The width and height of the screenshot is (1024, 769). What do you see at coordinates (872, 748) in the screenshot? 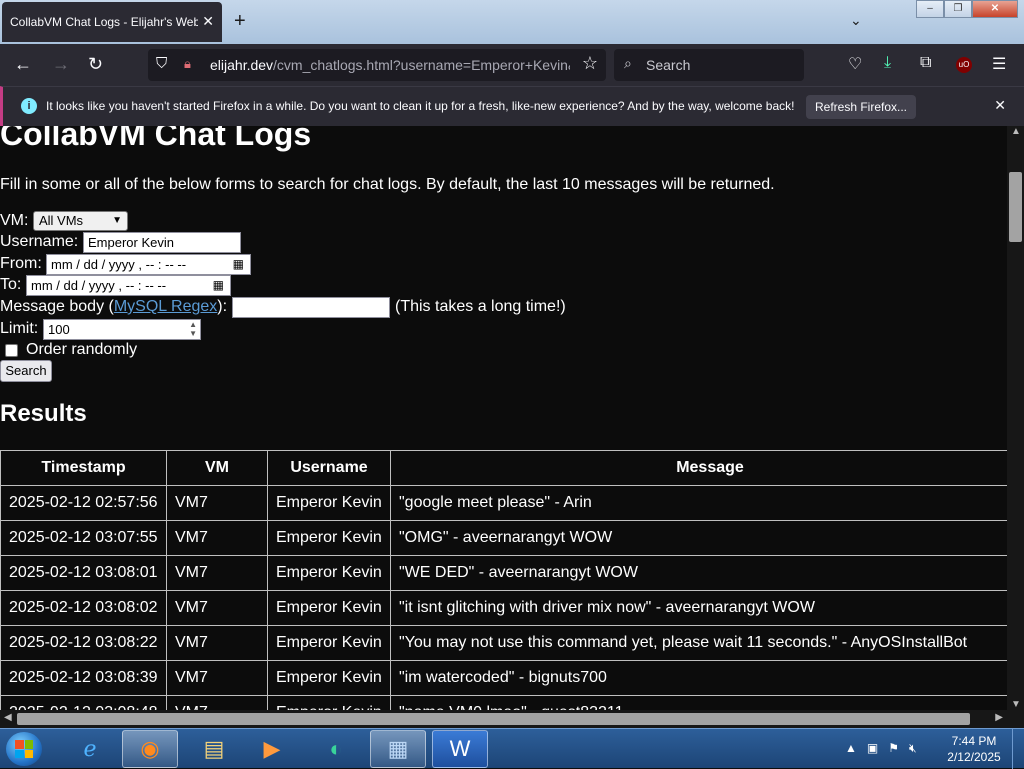
I see `network-icon: ▣` at bounding box center [872, 748].